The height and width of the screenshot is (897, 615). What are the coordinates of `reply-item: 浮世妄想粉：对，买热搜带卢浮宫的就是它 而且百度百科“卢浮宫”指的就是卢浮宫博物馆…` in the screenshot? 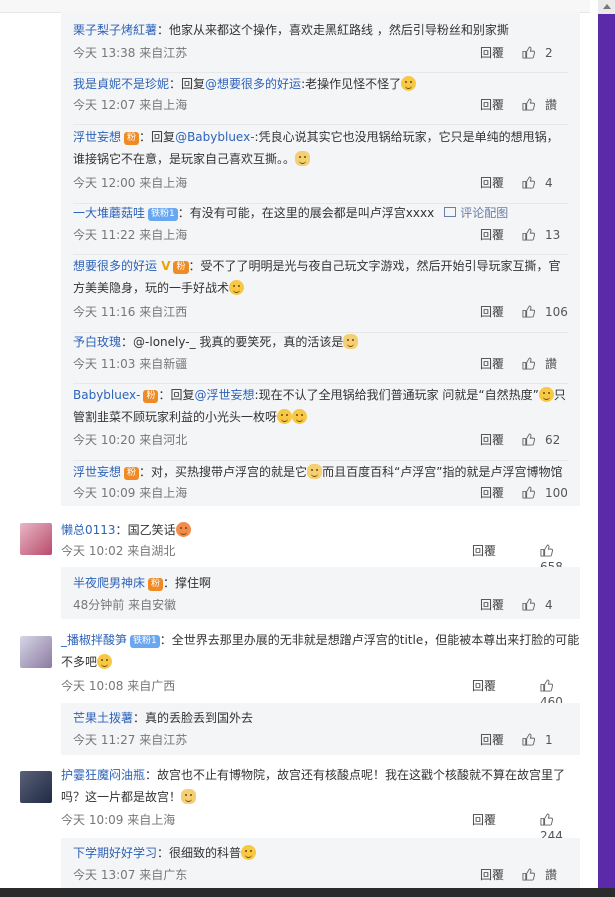 It's located at (320, 482).